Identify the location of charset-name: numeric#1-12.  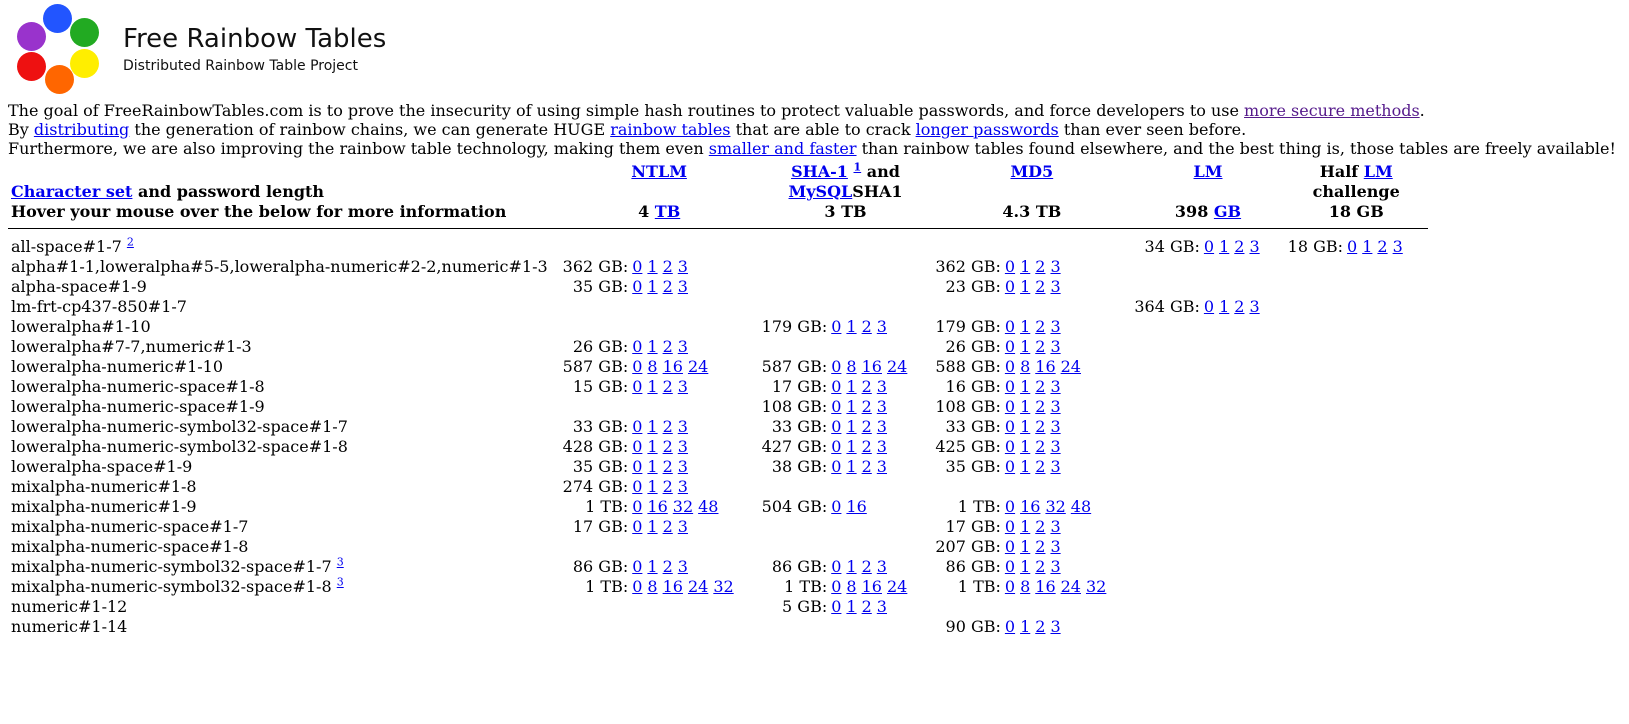
(69, 606).